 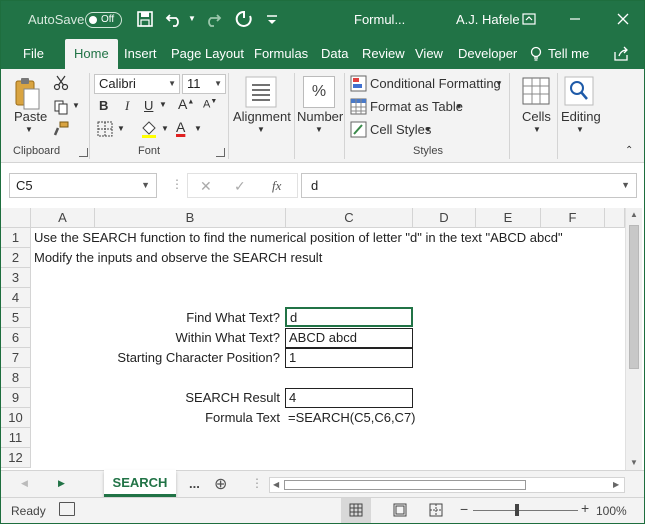 What do you see at coordinates (163, 104) in the screenshot?
I see `underline-dropdown-icon: ▼` at bounding box center [163, 104].